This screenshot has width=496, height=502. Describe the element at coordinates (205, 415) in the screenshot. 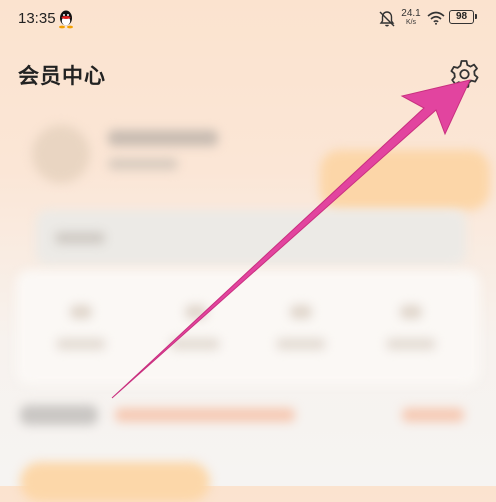

I see `promo-text-placeholder` at that location.